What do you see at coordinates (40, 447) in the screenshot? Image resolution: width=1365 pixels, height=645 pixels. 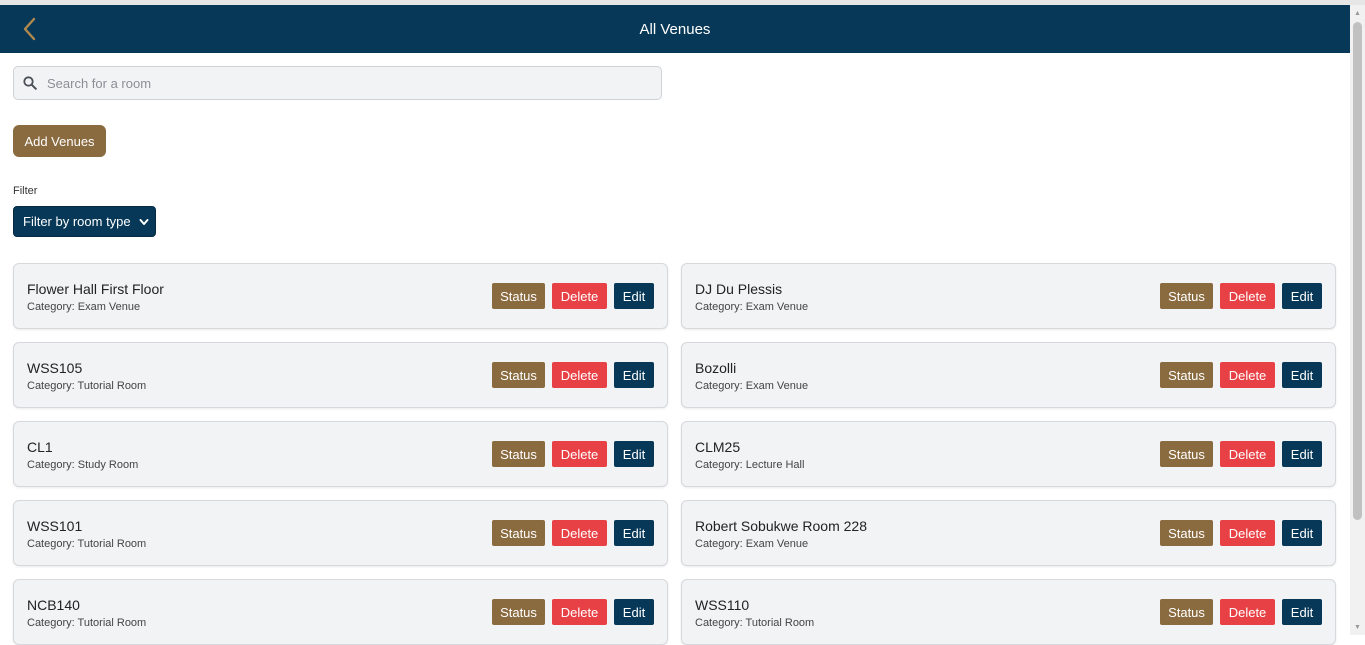 I see `venue-name: CL1` at bounding box center [40, 447].